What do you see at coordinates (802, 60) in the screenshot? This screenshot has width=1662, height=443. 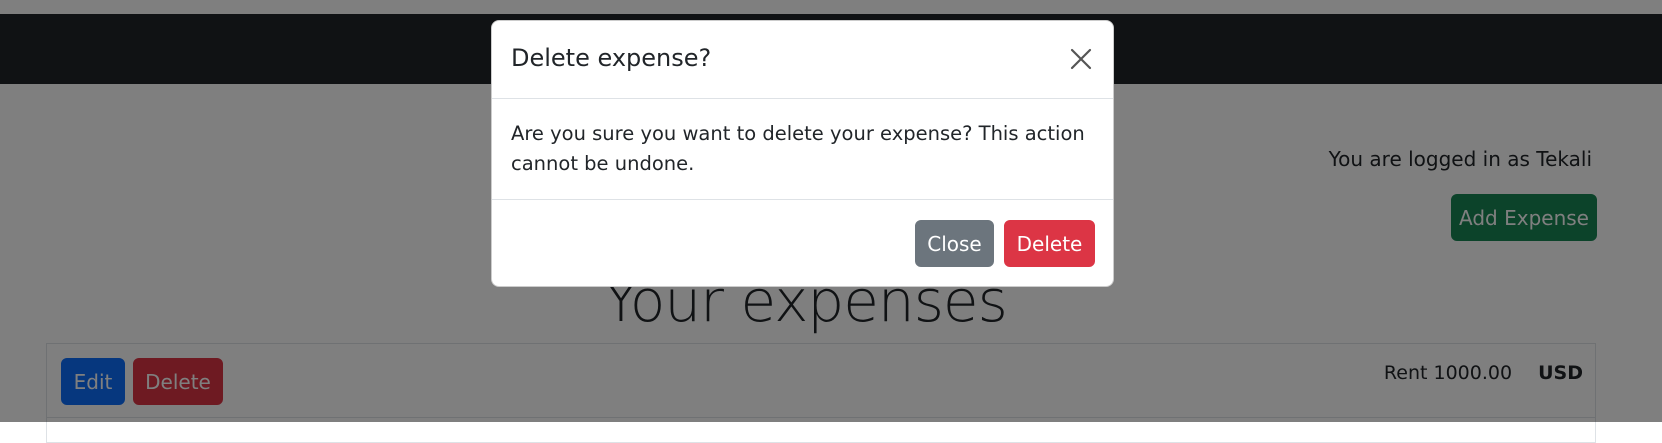 I see `modal-header: Delete expense?` at bounding box center [802, 60].